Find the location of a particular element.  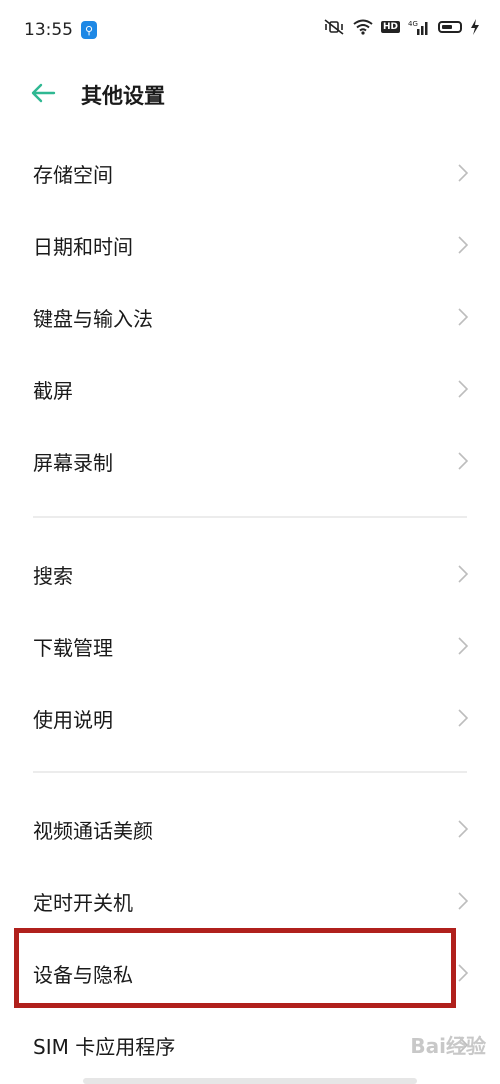

settings-item-label: 日期和时间 is located at coordinates (83, 246).